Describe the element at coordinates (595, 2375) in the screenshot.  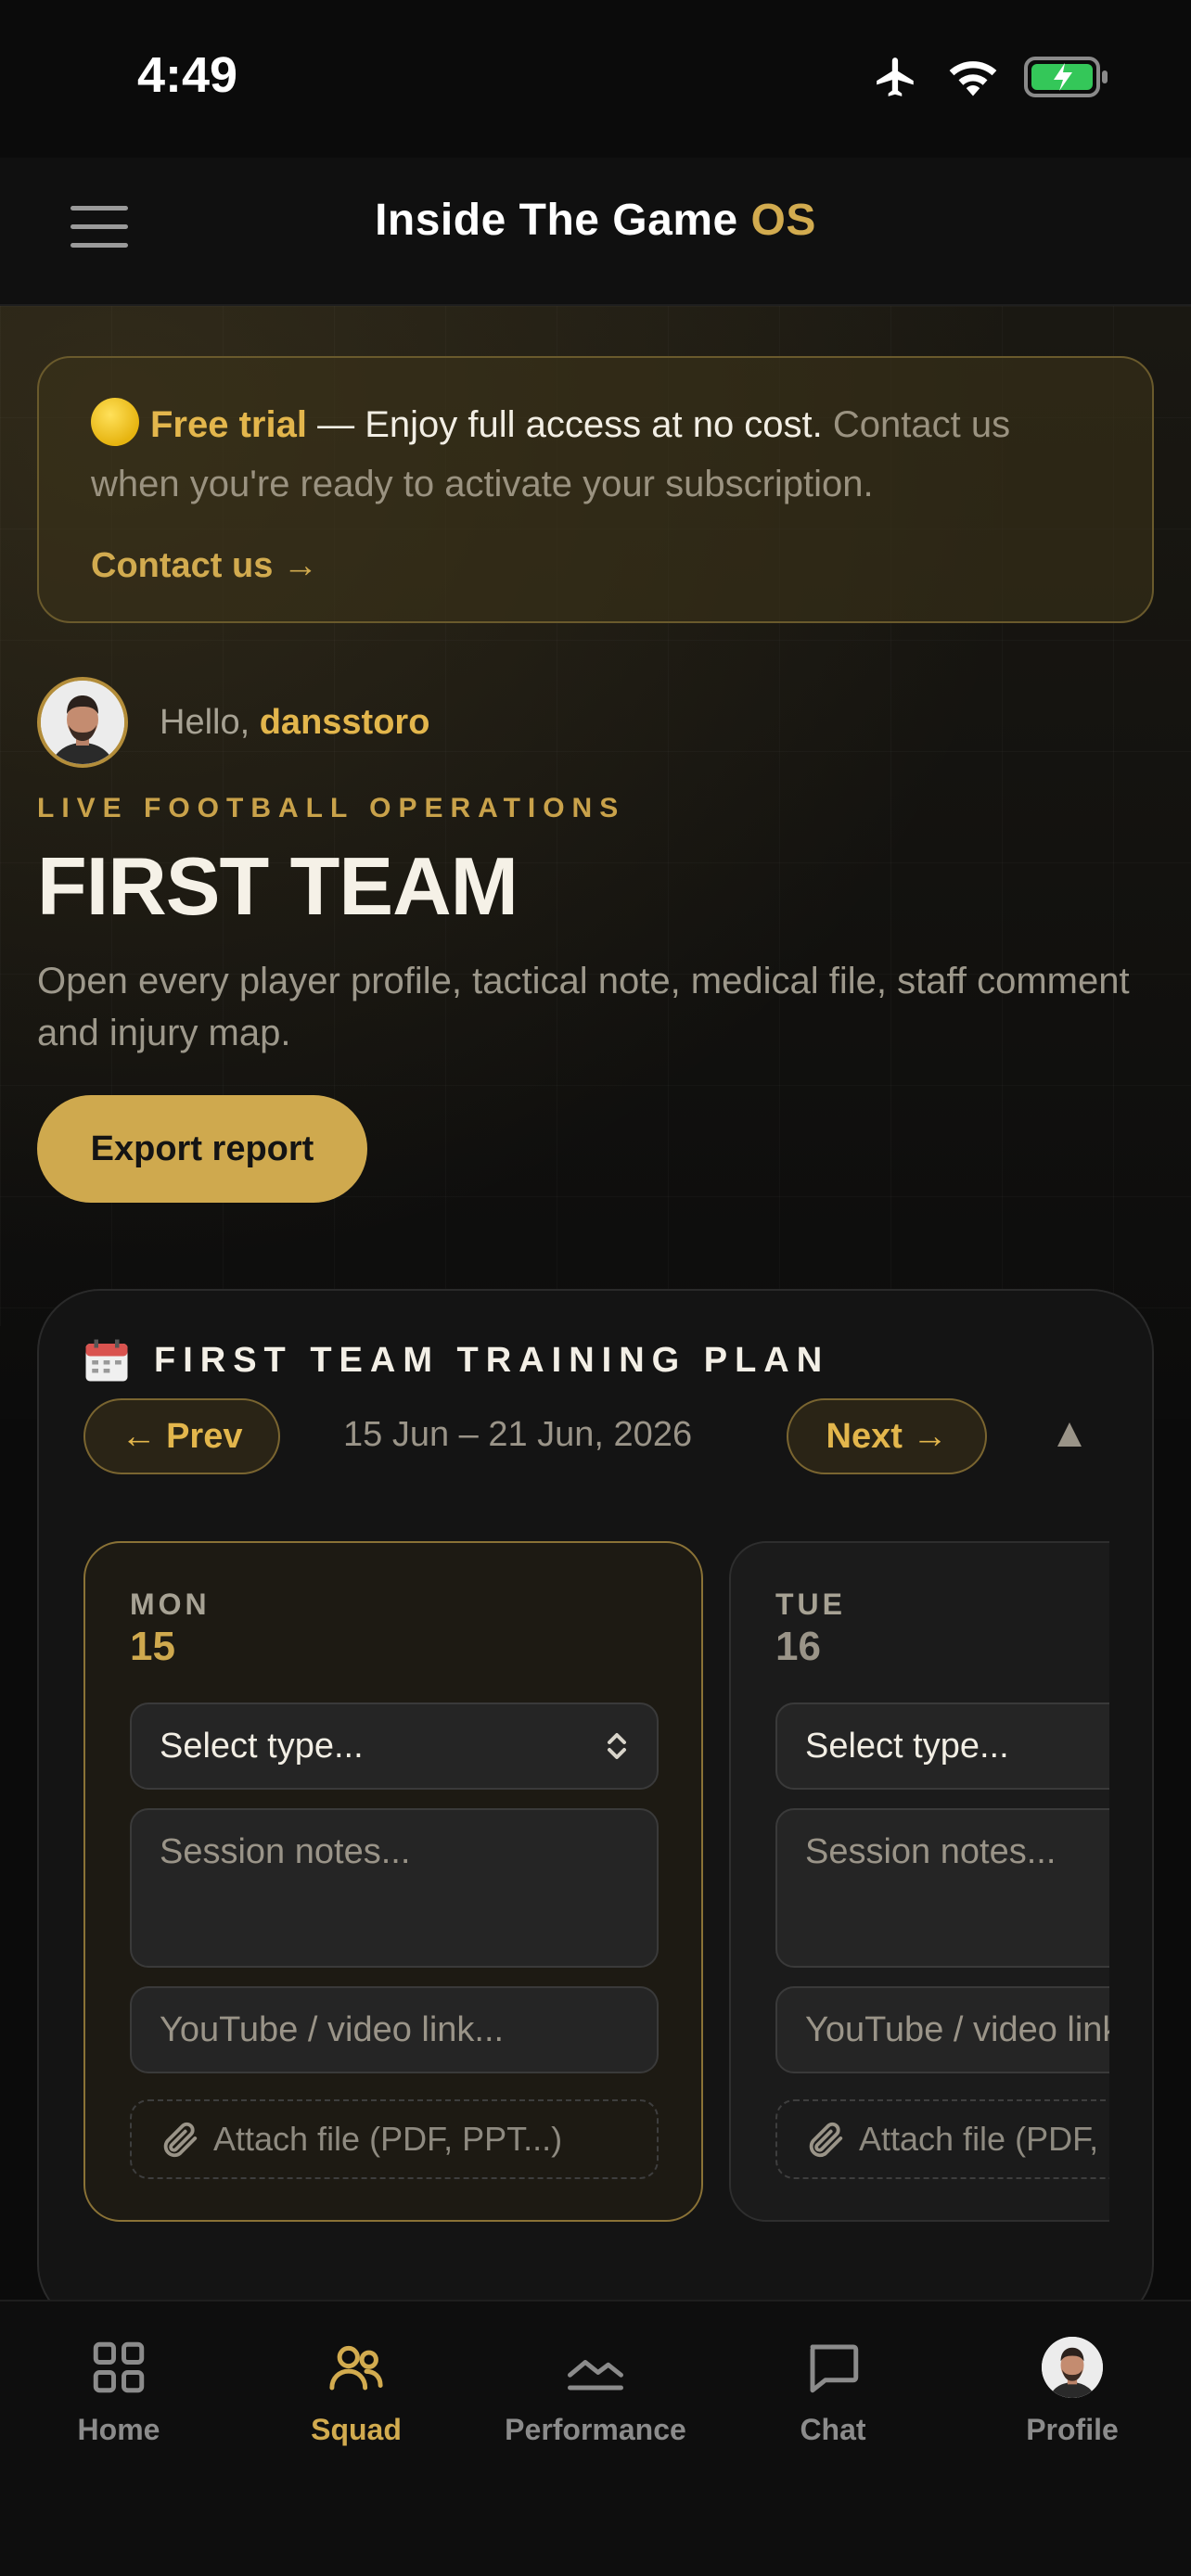
I see `chart-line-icon` at that location.